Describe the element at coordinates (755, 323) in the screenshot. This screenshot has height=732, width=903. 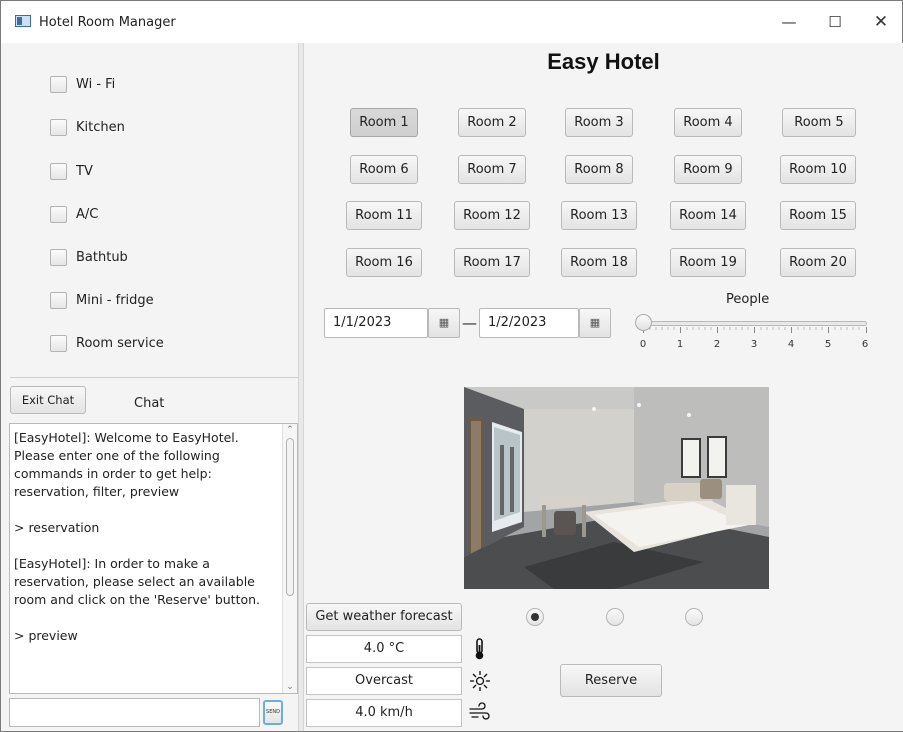
I see `people-slider-track` at that location.